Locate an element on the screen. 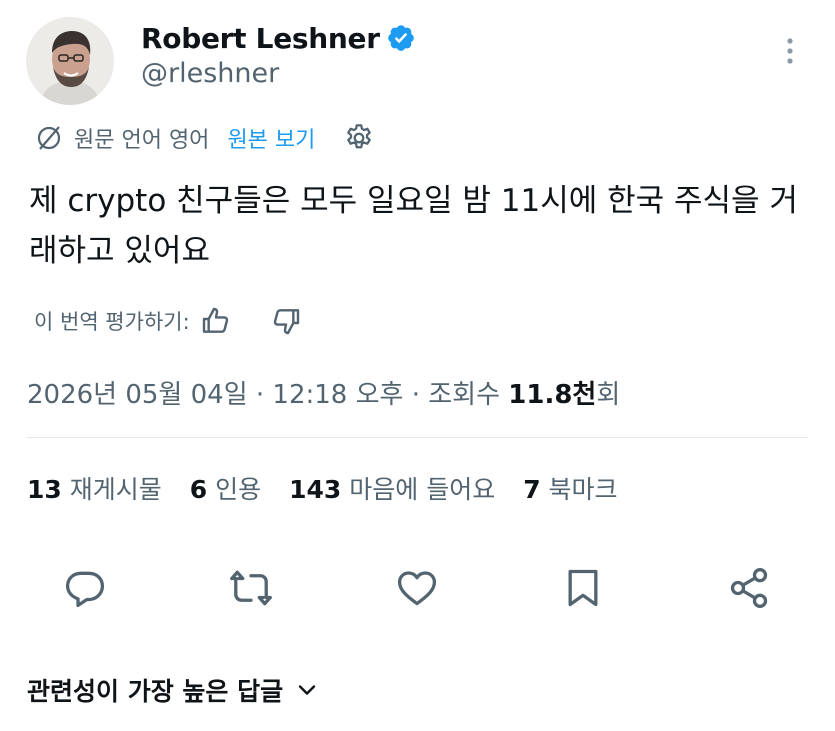 Image resolution: width=835 pixels, height=731 pixels. likes-count: 143 is located at coordinates (315, 489).